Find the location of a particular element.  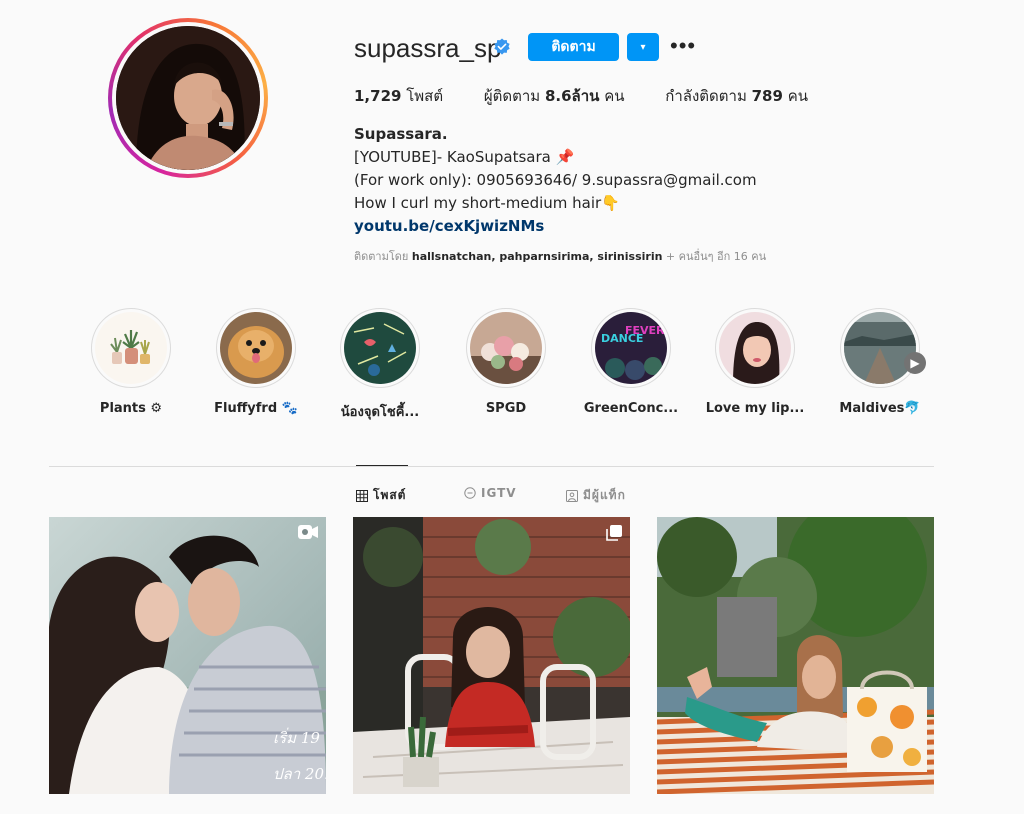

following-count: 789 is located at coordinates (767, 96).